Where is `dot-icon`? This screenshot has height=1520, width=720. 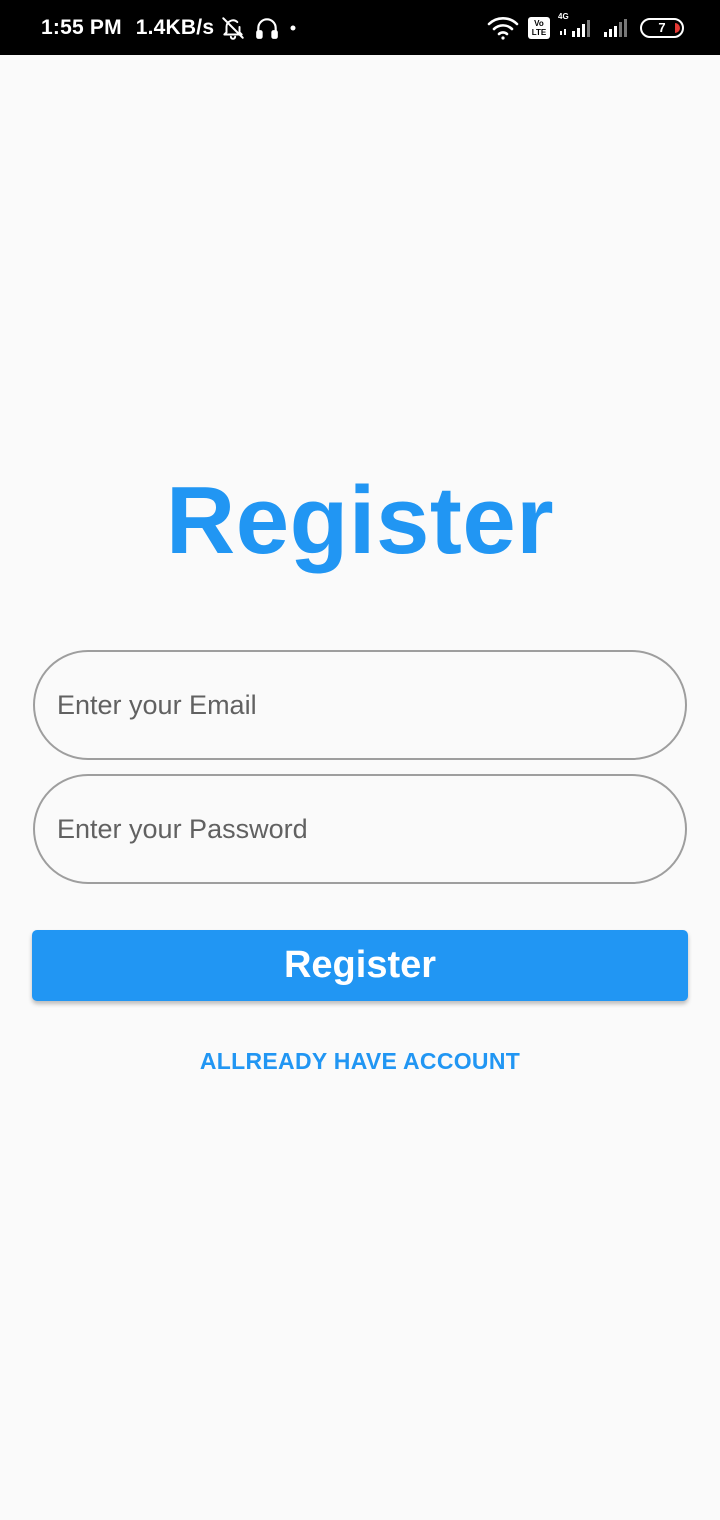 dot-icon is located at coordinates (293, 28).